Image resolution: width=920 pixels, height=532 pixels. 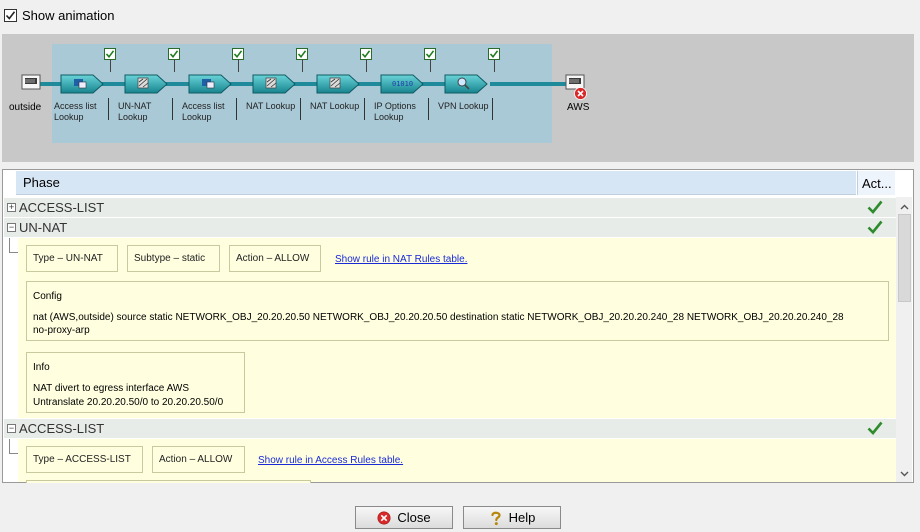 What do you see at coordinates (904, 258) in the screenshot?
I see `scrollbar-thumb` at bounding box center [904, 258].